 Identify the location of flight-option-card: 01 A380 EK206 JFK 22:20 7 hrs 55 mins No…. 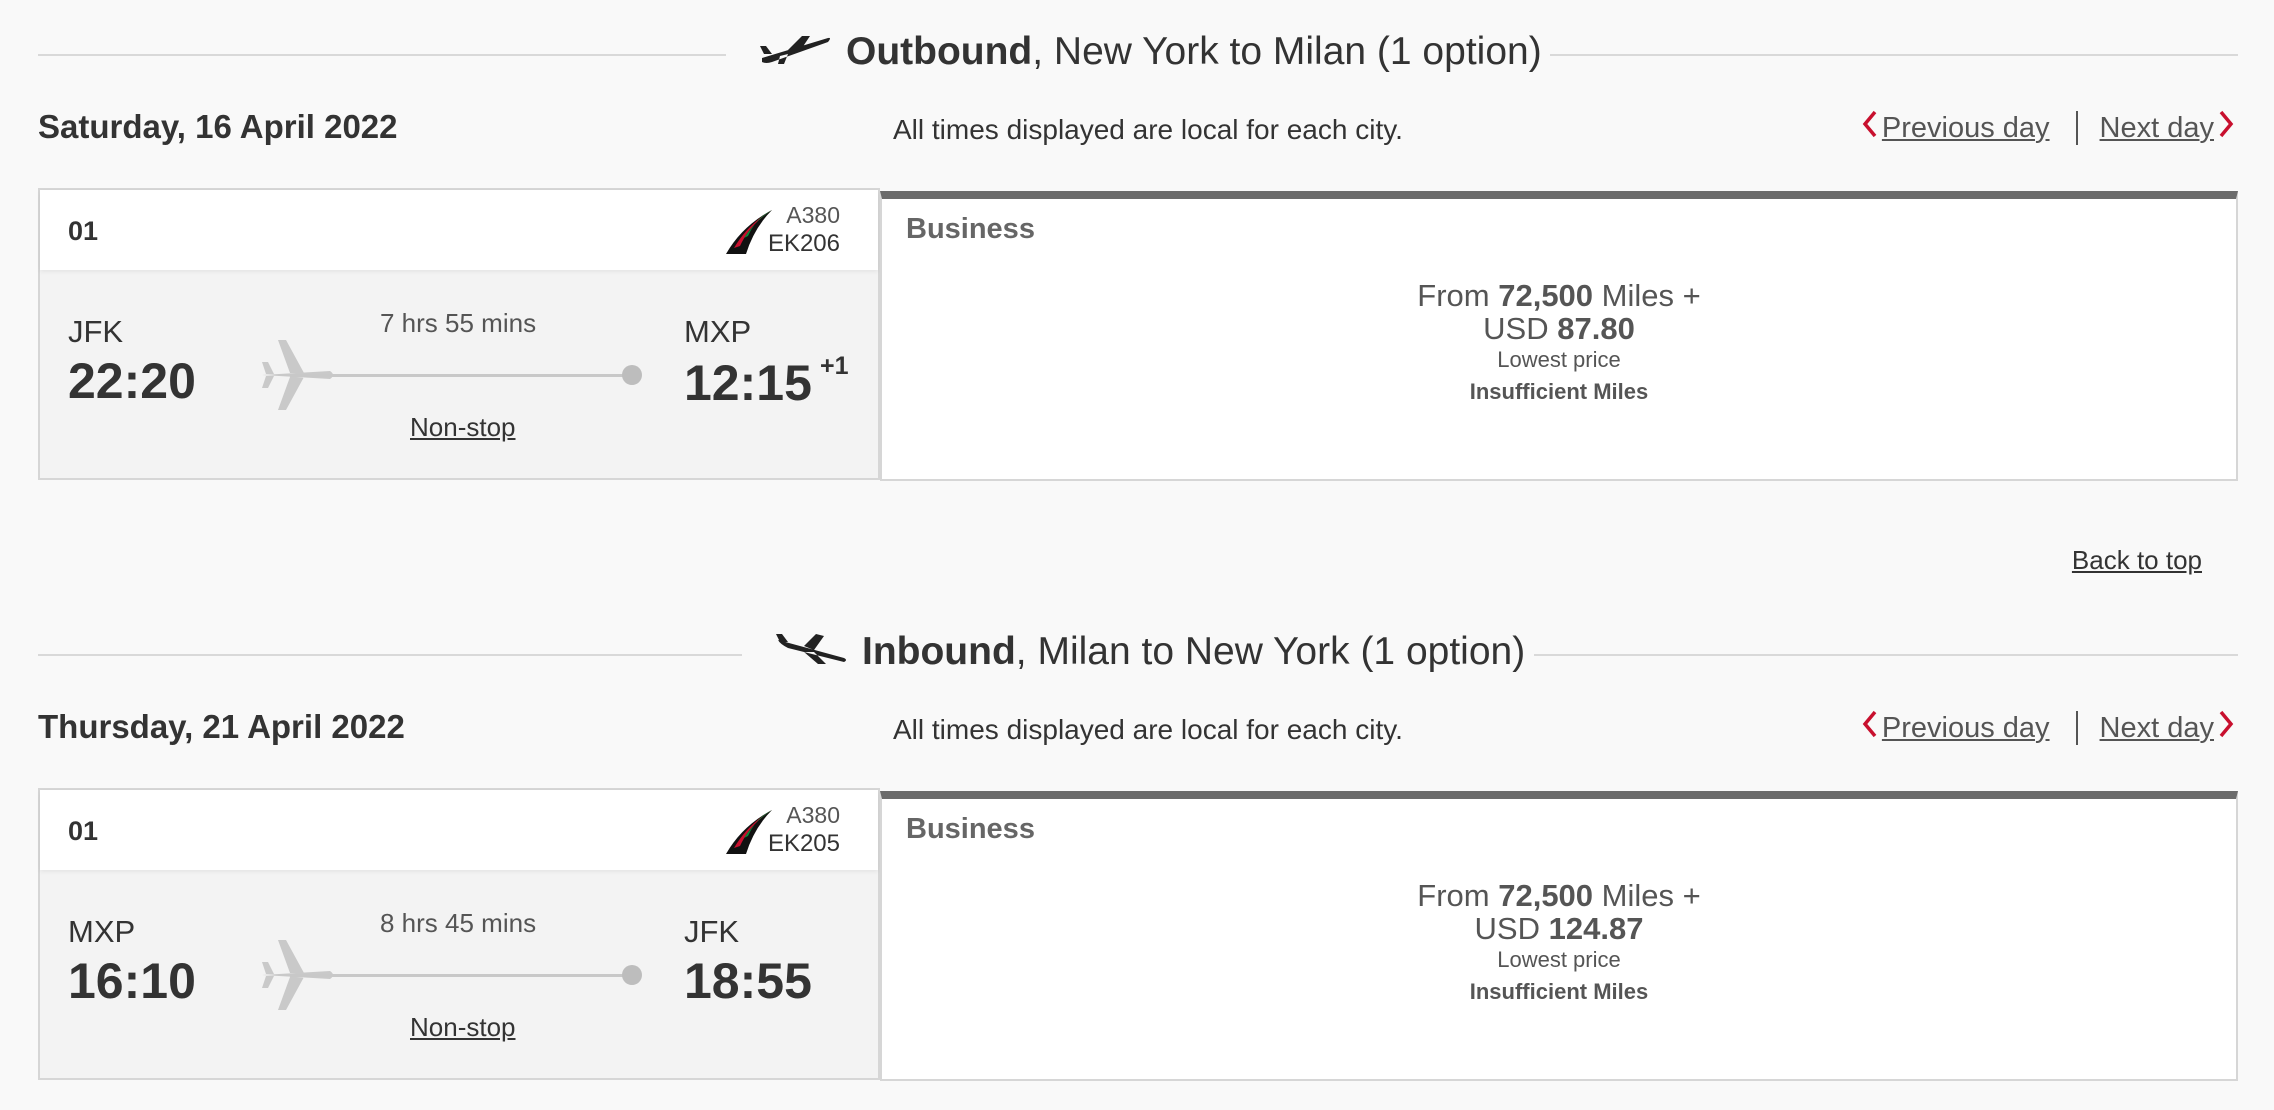
(459, 334).